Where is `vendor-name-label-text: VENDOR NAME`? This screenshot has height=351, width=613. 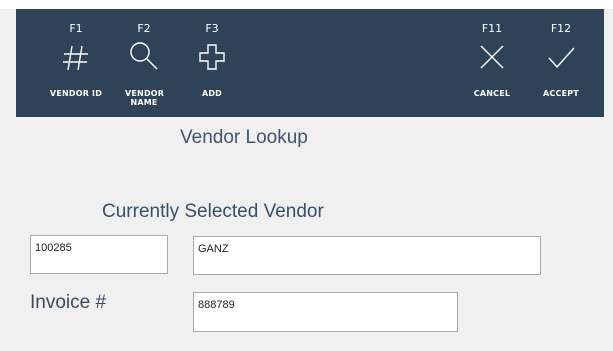
vendor-name-label-text: VENDOR NAME is located at coordinates (145, 98).